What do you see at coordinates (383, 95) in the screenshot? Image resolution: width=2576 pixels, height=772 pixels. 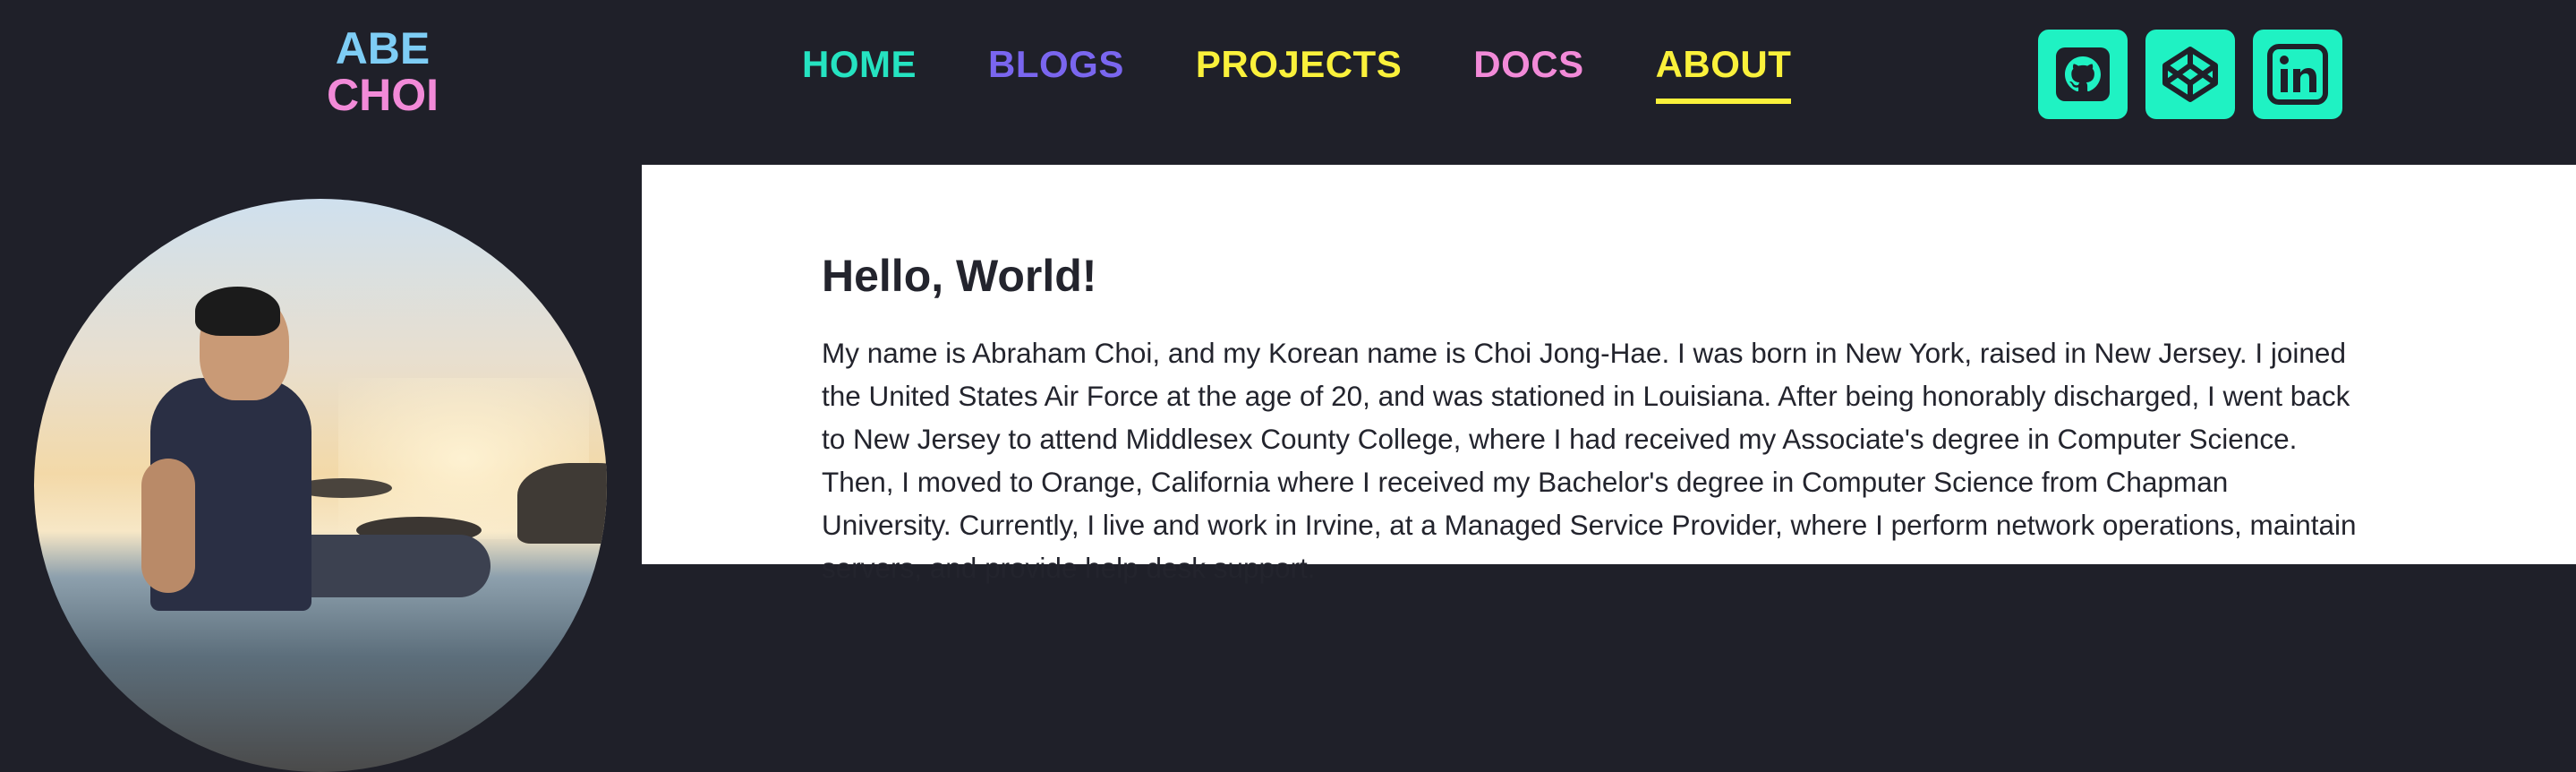 I see `logo-line-last: CHOI` at bounding box center [383, 95].